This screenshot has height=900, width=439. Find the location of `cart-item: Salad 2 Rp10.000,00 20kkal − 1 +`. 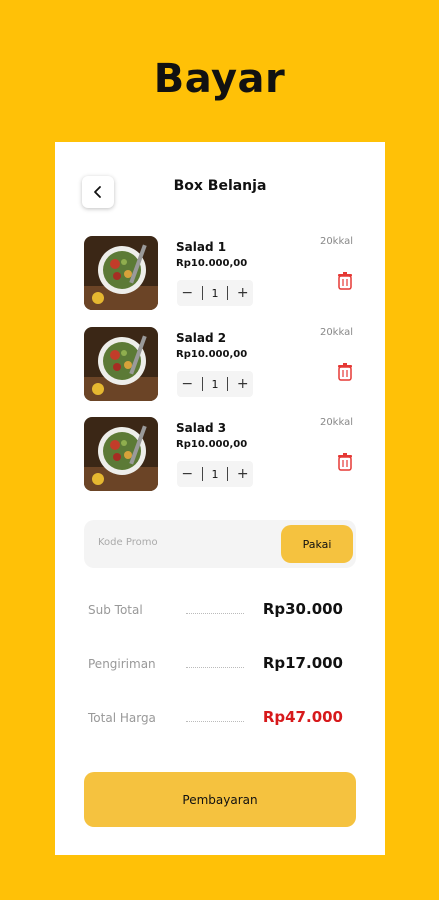

cart-item: Salad 2 Rp10.000,00 20kkal − 1 + is located at coordinates (224, 364).